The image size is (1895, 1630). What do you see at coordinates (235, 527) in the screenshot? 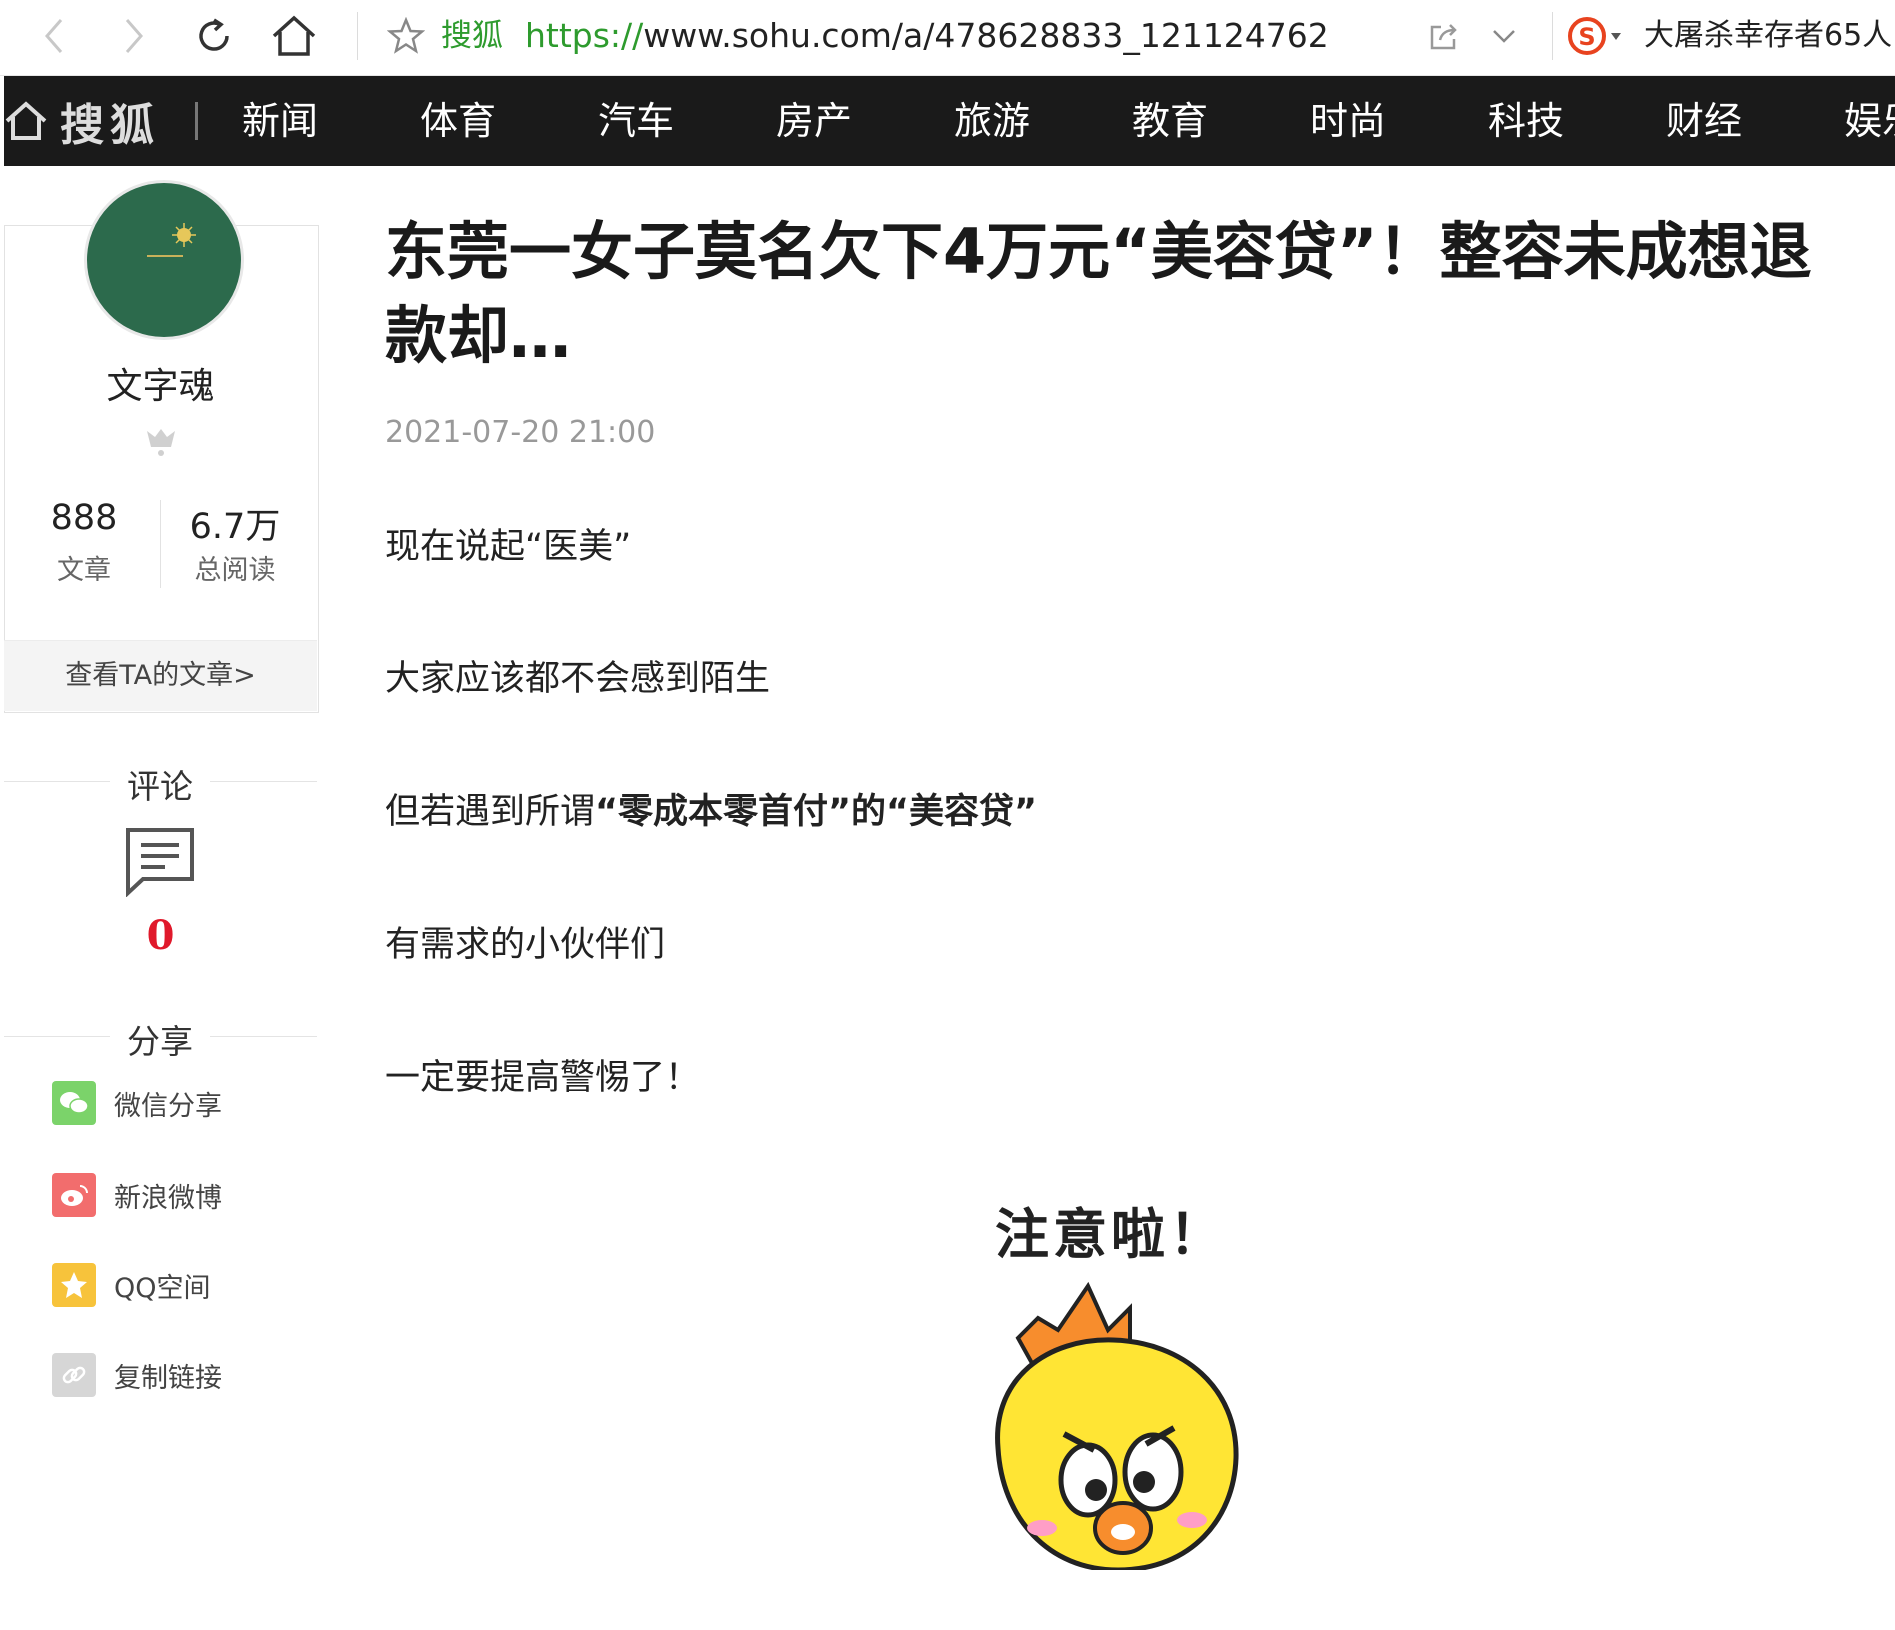
I see `reads-count: 6.7万` at bounding box center [235, 527].